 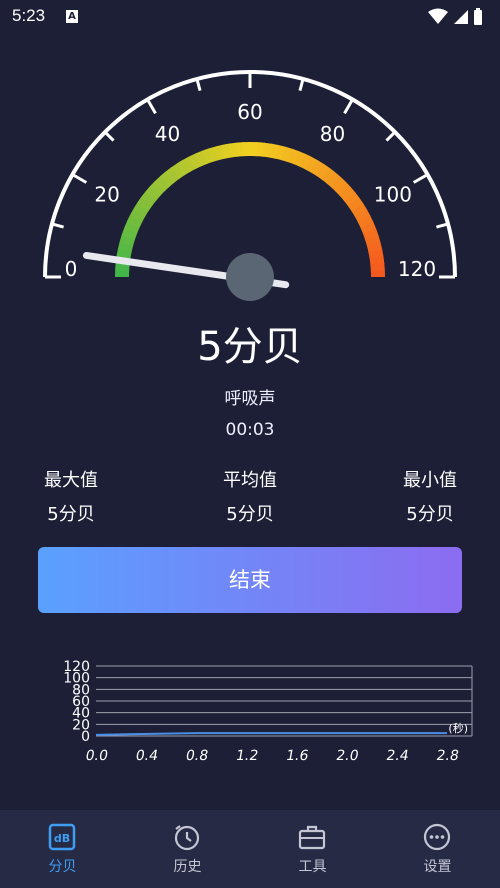 What do you see at coordinates (461, 17) in the screenshot?
I see `signal-icon` at bounding box center [461, 17].